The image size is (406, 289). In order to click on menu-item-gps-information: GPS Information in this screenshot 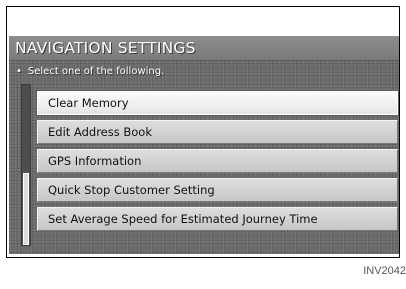, I will do `click(217, 161)`.